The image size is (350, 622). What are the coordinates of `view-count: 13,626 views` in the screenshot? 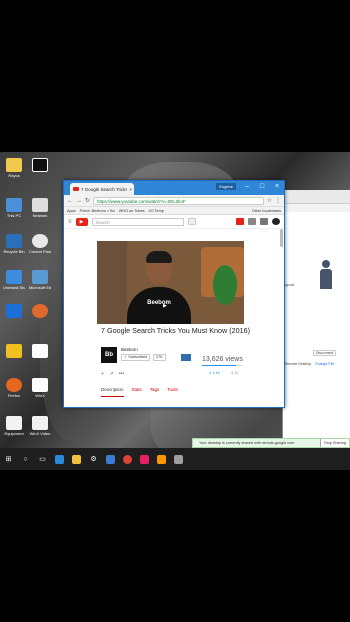 It's located at (222, 359).